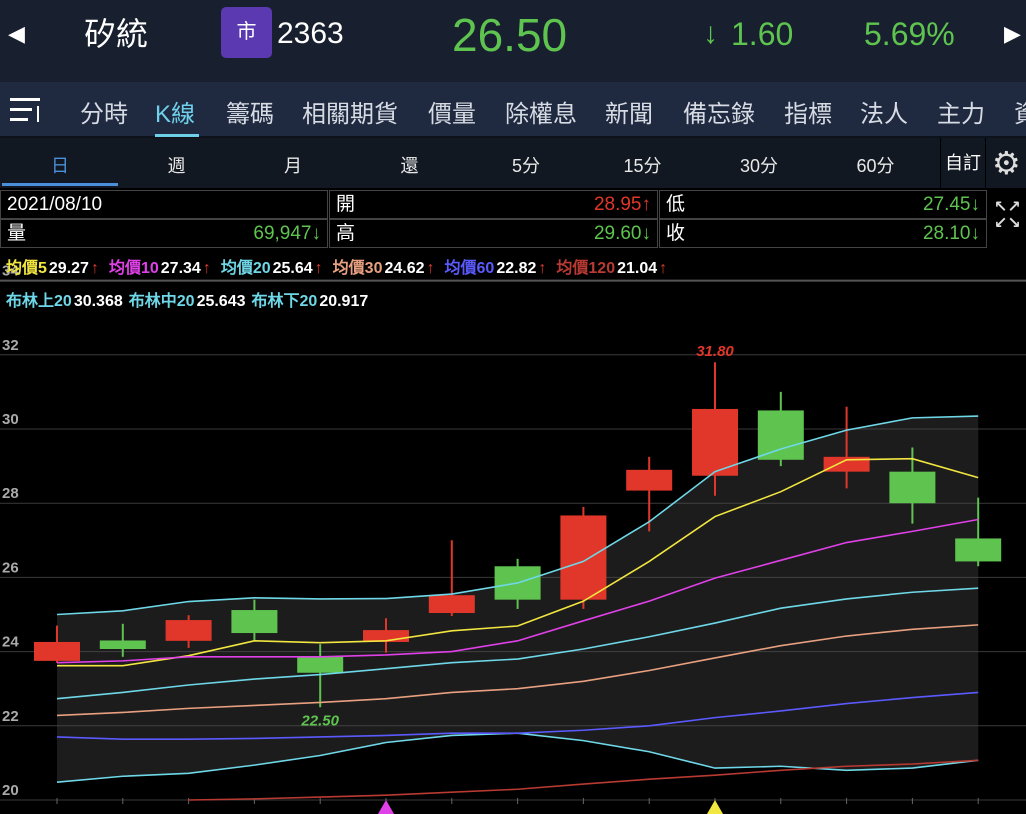  What do you see at coordinates (510, 35) in the screenshot?
I see `last-price: 26.50` at bounding box center [510, 35].